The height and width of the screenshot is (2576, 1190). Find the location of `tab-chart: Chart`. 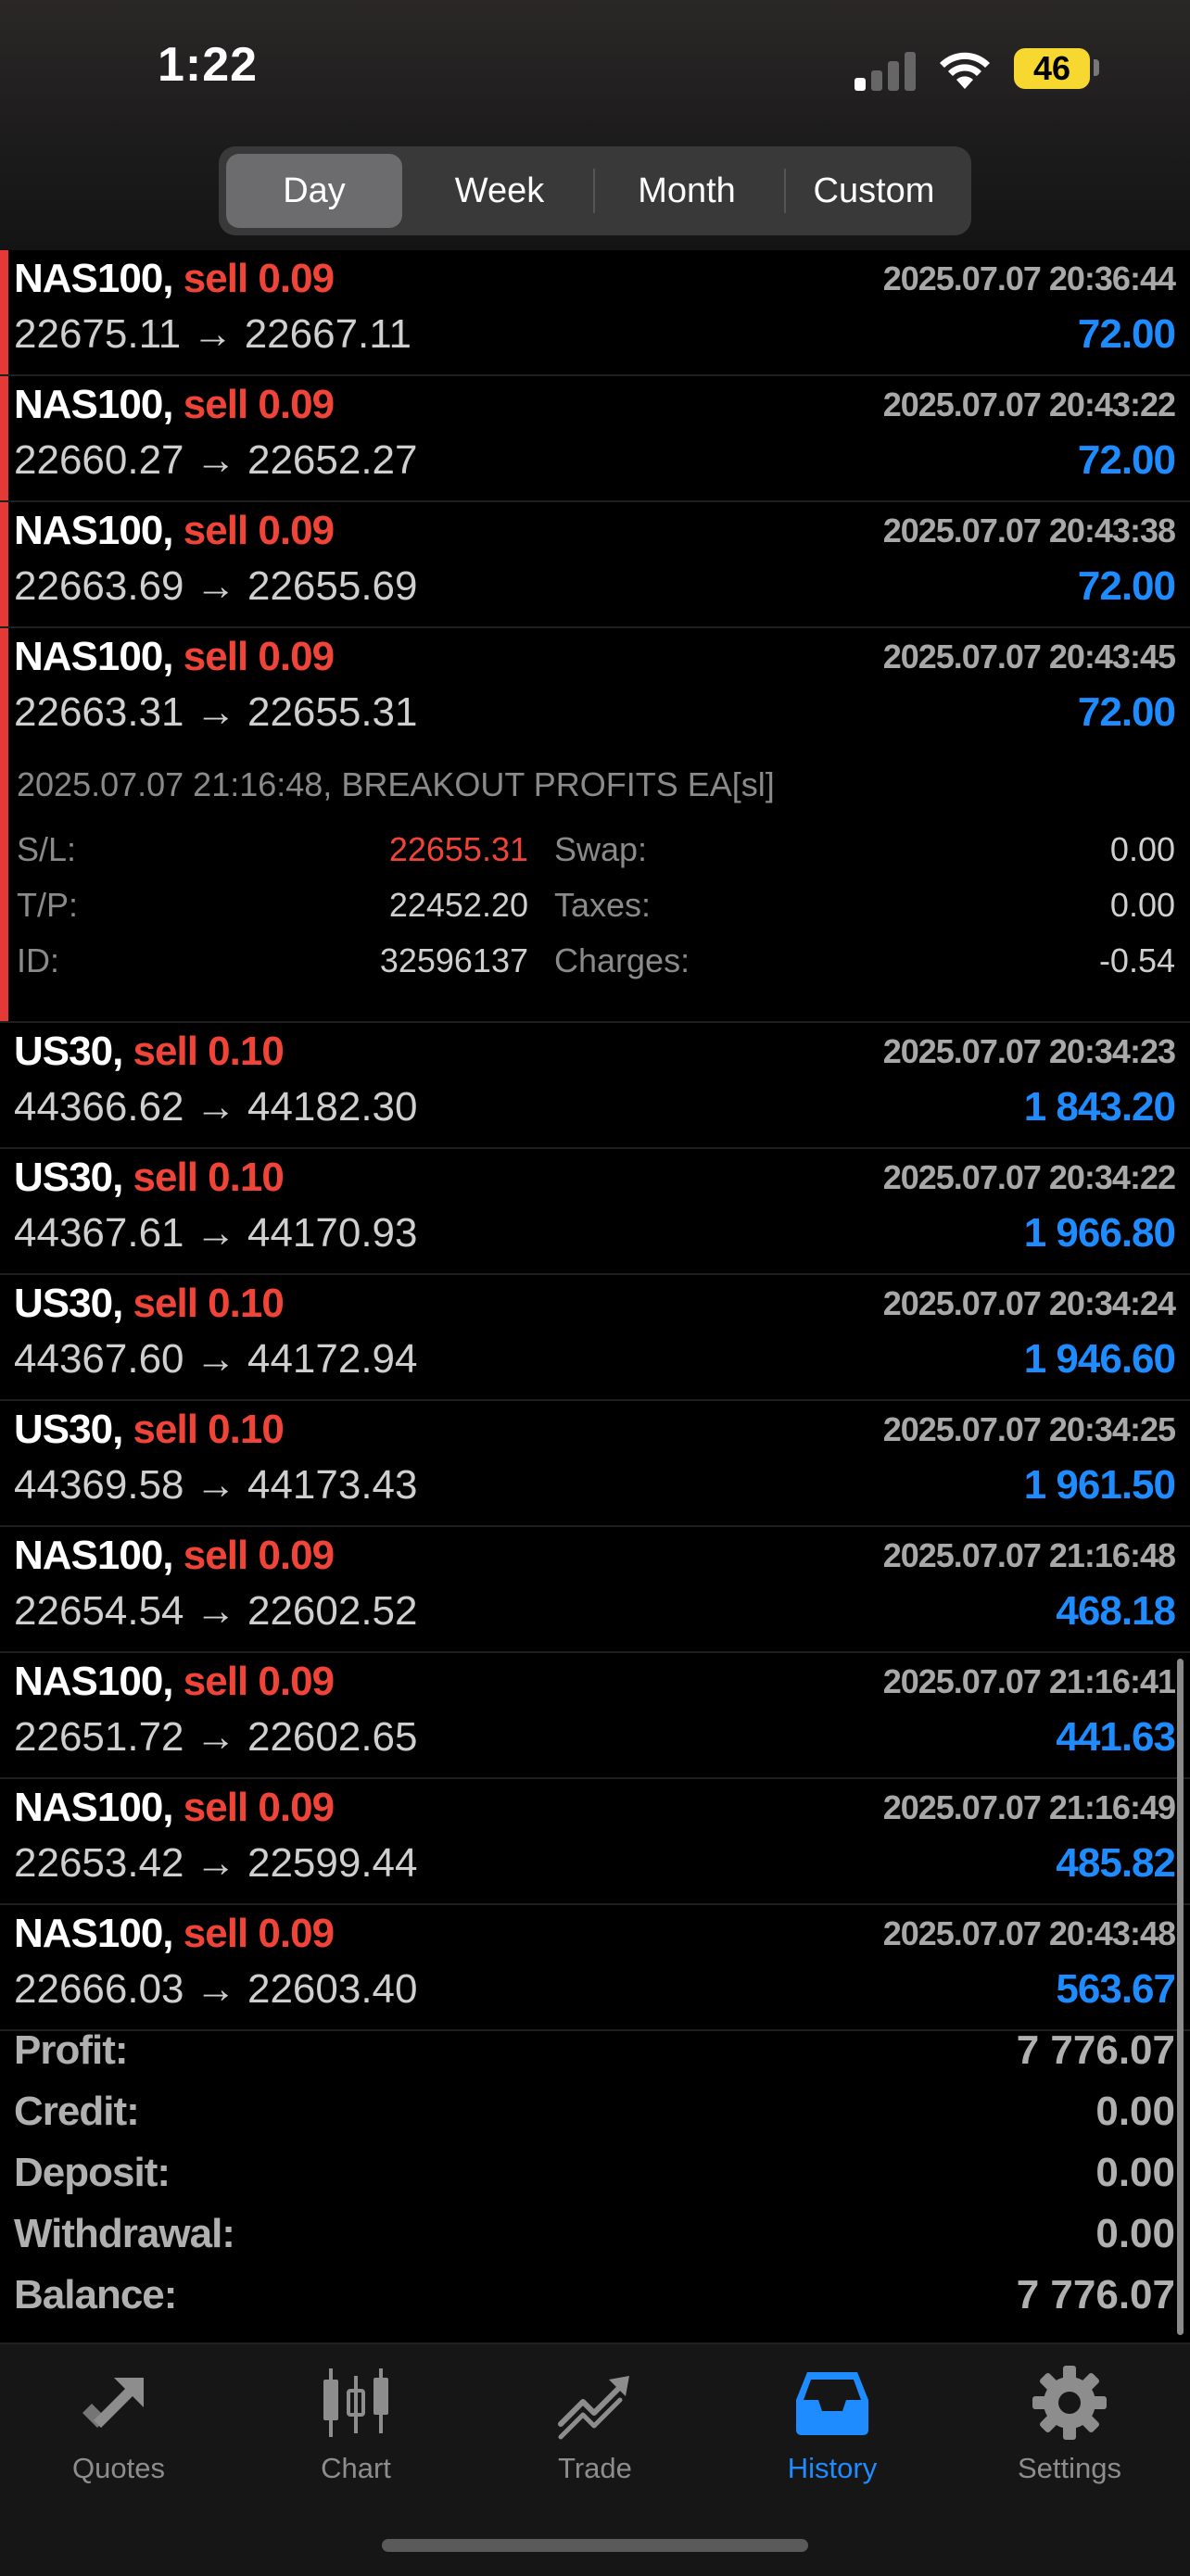

tab-chart: Chart is located at coordinates (356, 2432).